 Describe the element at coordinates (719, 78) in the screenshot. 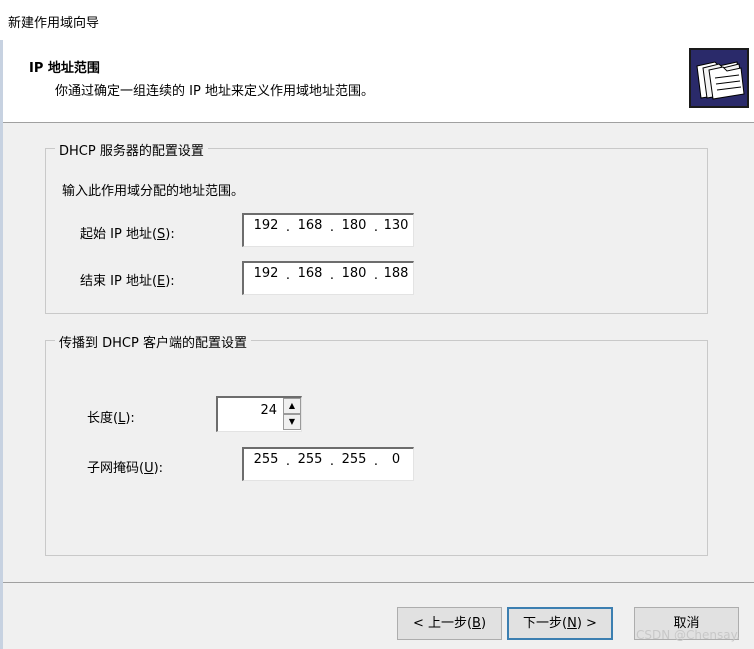

I see `folders-wizard-icon` at that location.